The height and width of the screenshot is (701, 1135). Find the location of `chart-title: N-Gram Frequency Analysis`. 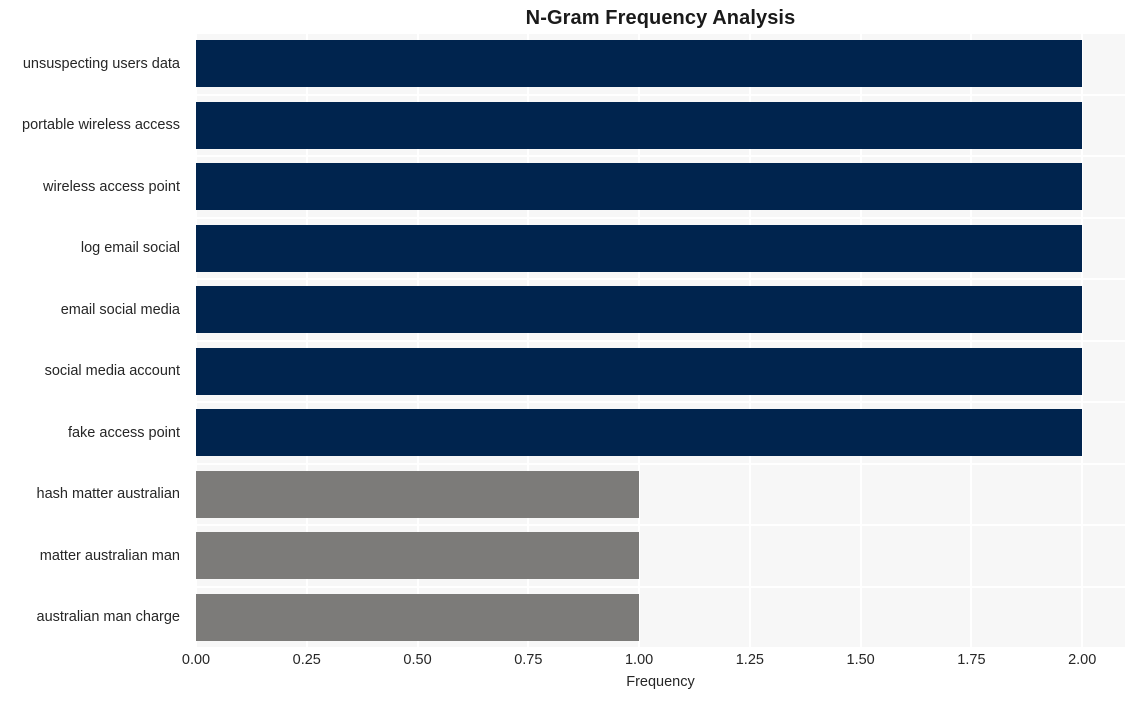

chart-title: N-Gram Frequency Analysis is located at coordinates (660, 18).